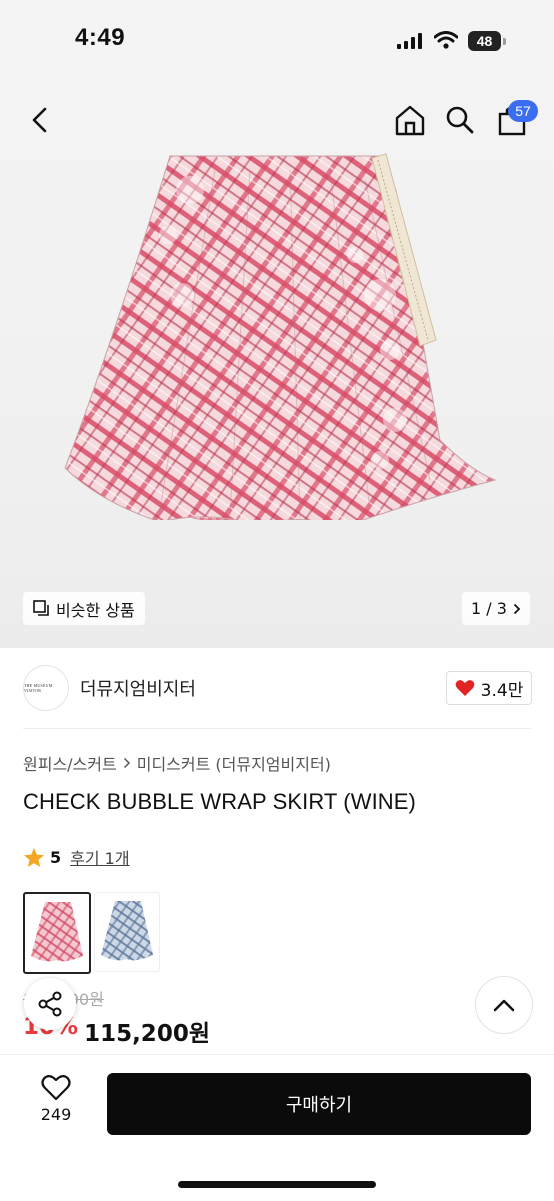 The image size is (554, 1201). I want to click on thumbnail-wine-image, so click(57, 932).